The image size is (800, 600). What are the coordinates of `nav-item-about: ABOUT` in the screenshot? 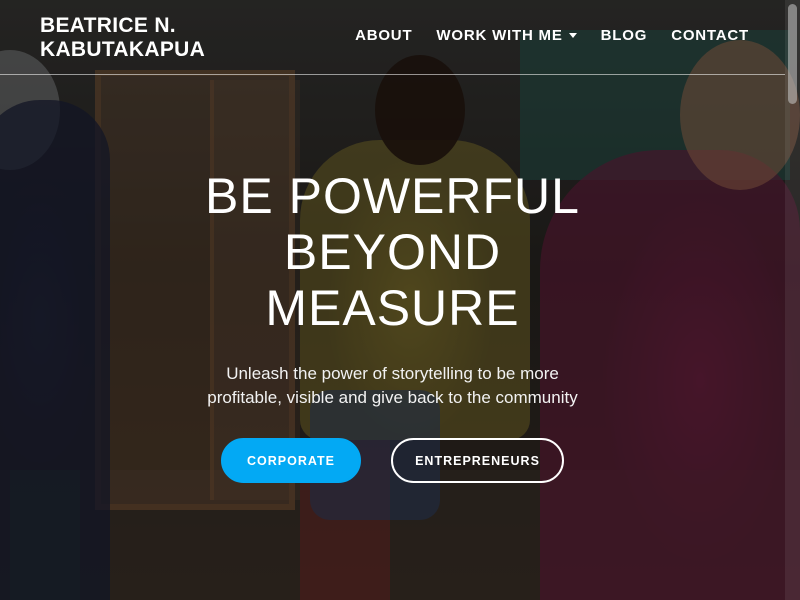 It's located at (383, 35).